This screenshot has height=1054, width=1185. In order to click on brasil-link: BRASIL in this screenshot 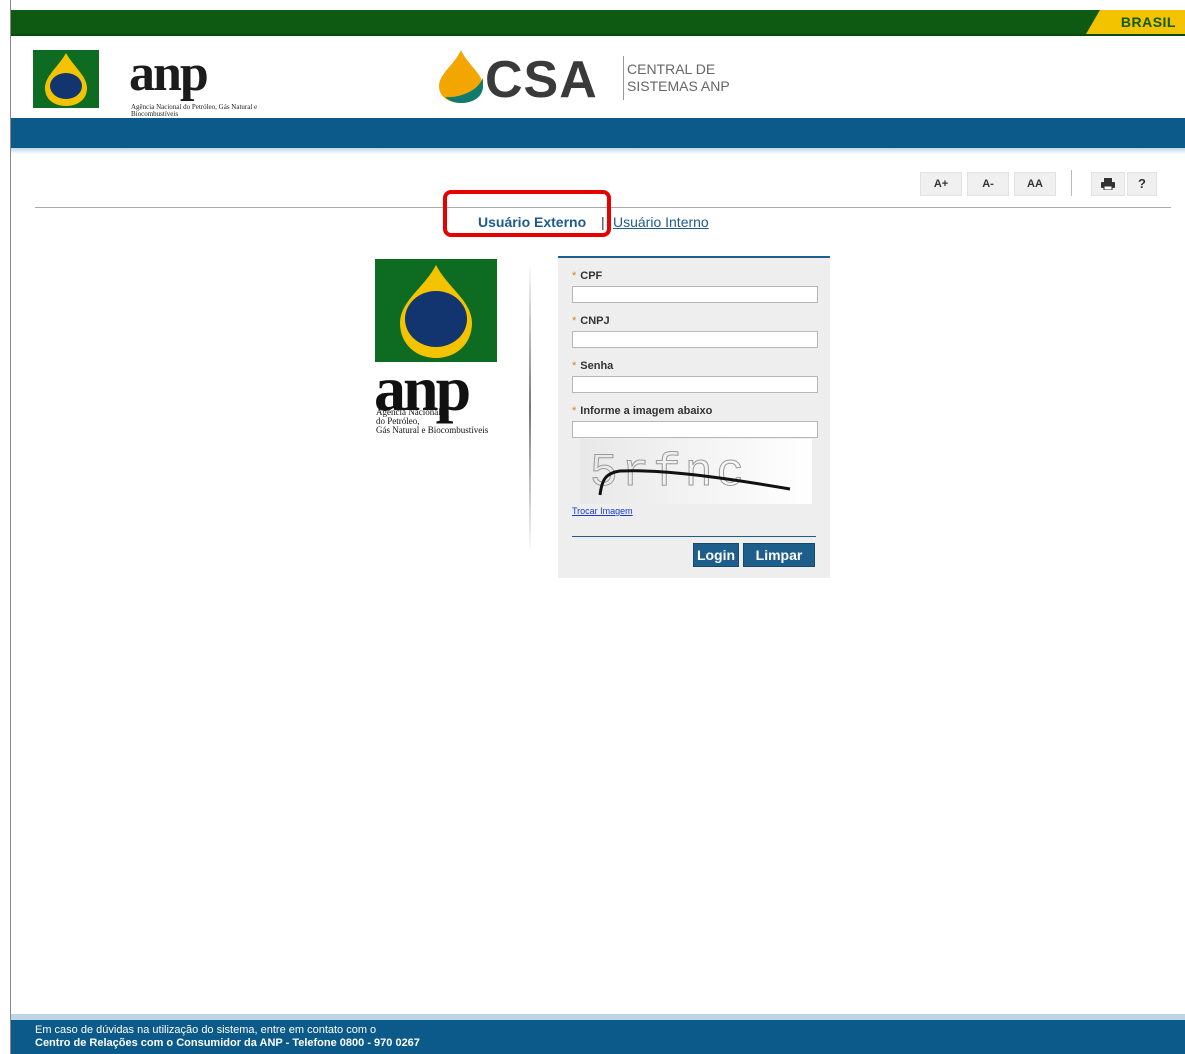, I will do `click(1135, 22)`.